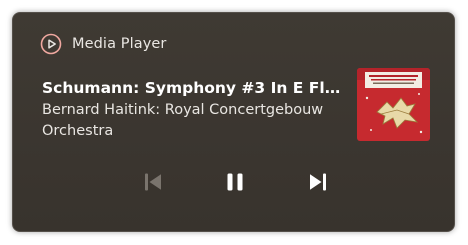 The height and width of the screenshot is (245, 468). I want to click on pause-button, so click(235, 182).